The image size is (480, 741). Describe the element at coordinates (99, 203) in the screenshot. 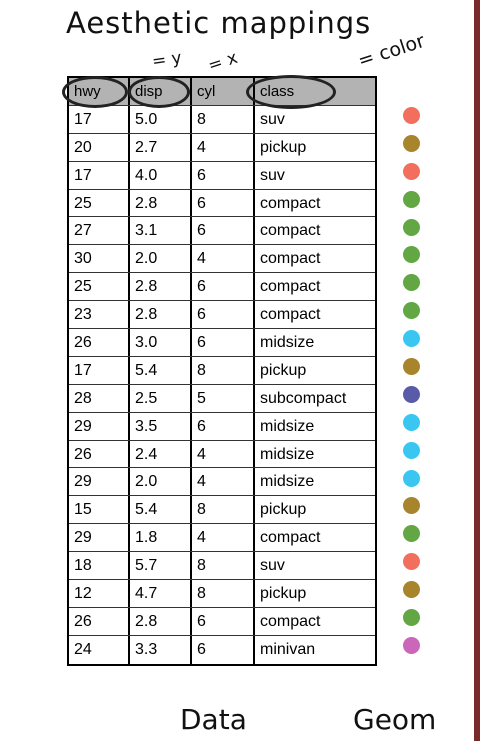

I see `cell-hwy: 25` at that location.